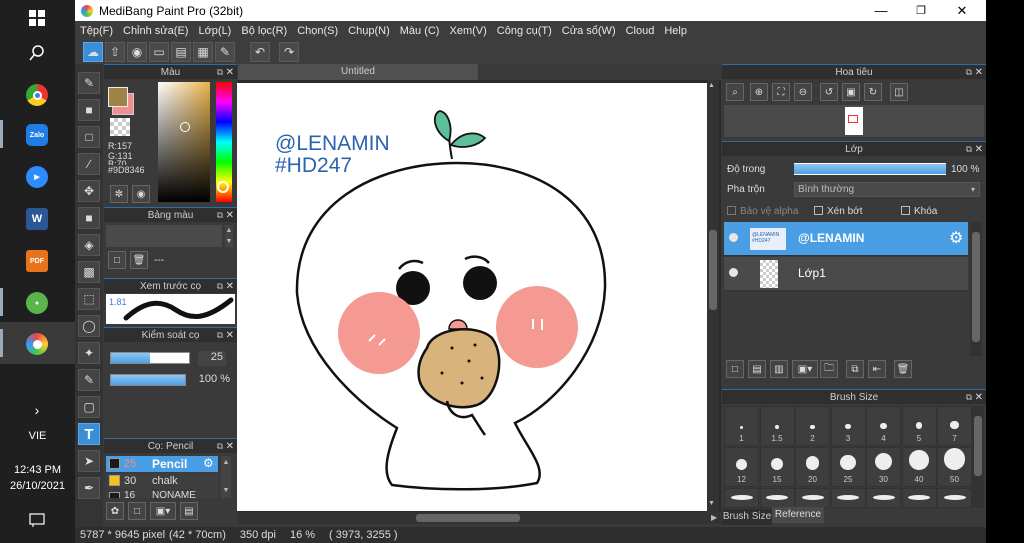  I want to click on brush-opacity-slider, so click(148, 380).